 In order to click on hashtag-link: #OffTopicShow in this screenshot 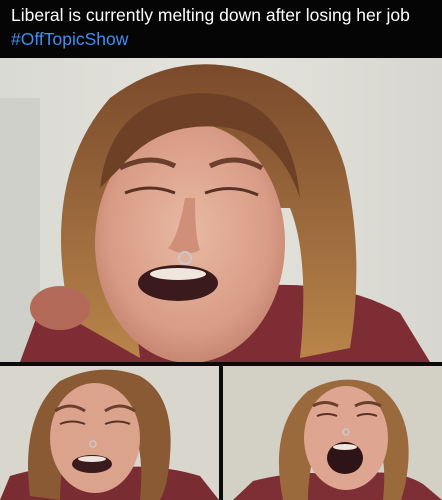, I will do `click(69, 39)`.